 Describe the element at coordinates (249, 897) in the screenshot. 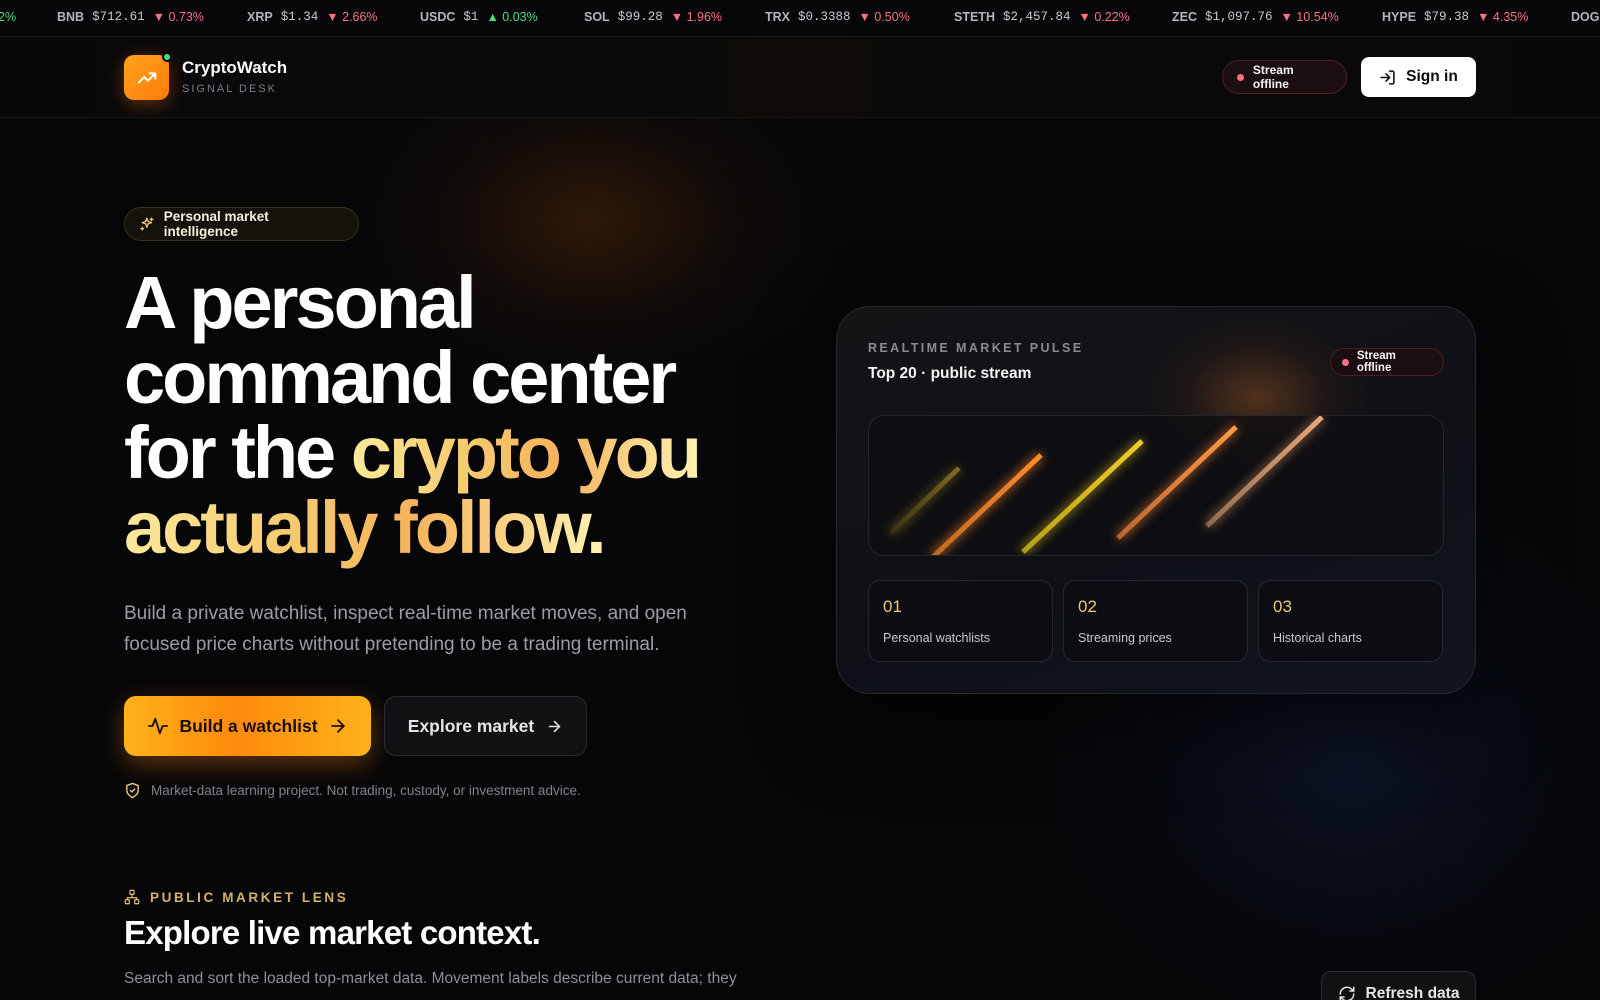

I see `lens-eyebrow-label: PUBLIC MARKET LENS` at that location.